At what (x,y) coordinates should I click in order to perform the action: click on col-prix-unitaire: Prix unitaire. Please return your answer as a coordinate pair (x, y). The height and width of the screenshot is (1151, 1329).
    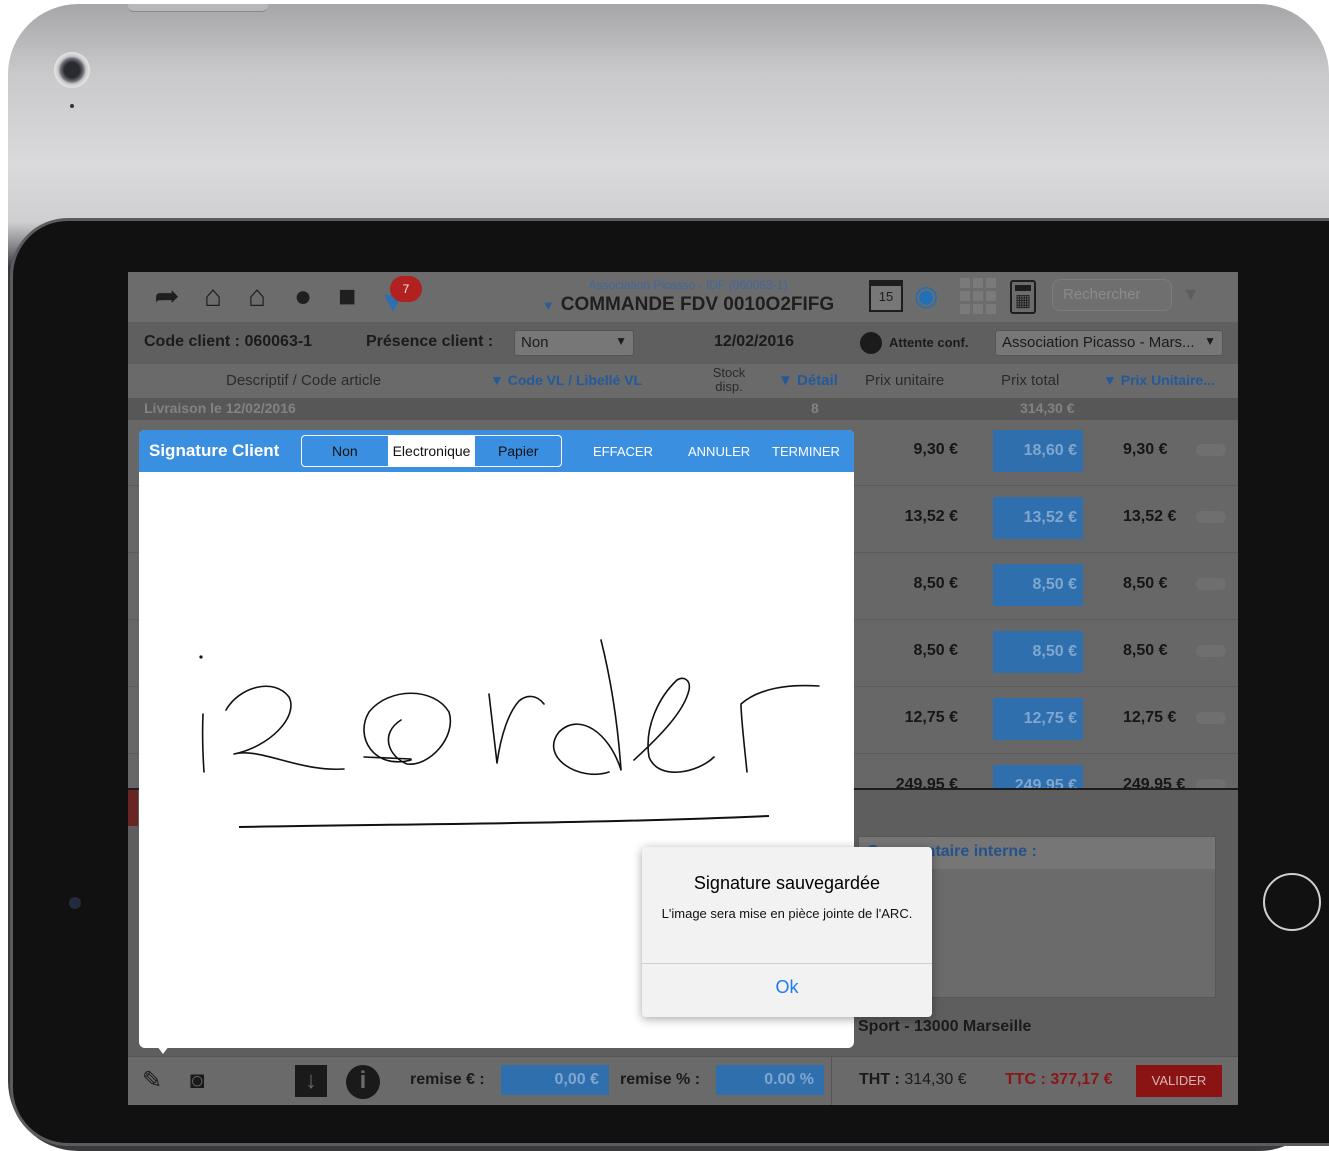
    Looking at the image, I should click on (905, 380).